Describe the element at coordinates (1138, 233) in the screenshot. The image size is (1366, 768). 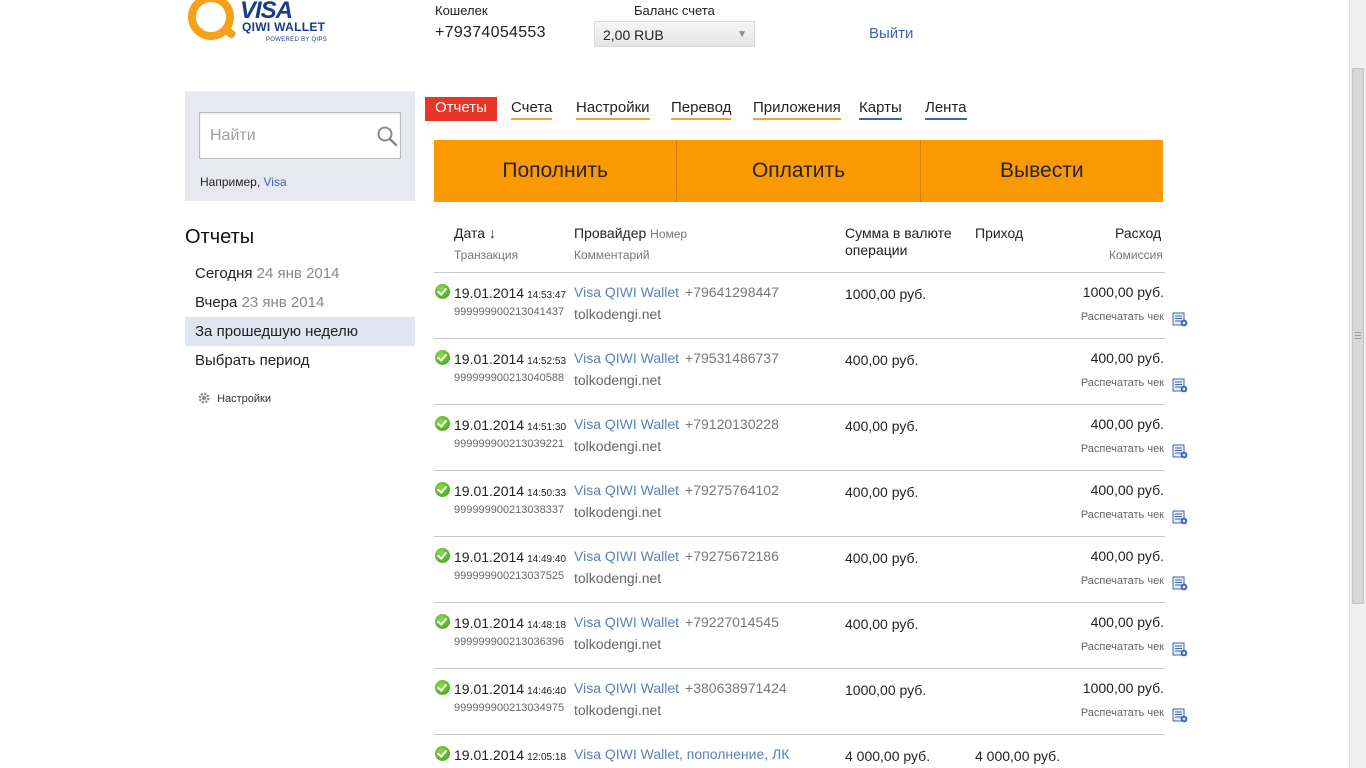
I see `header-expense: Расход` at that location.